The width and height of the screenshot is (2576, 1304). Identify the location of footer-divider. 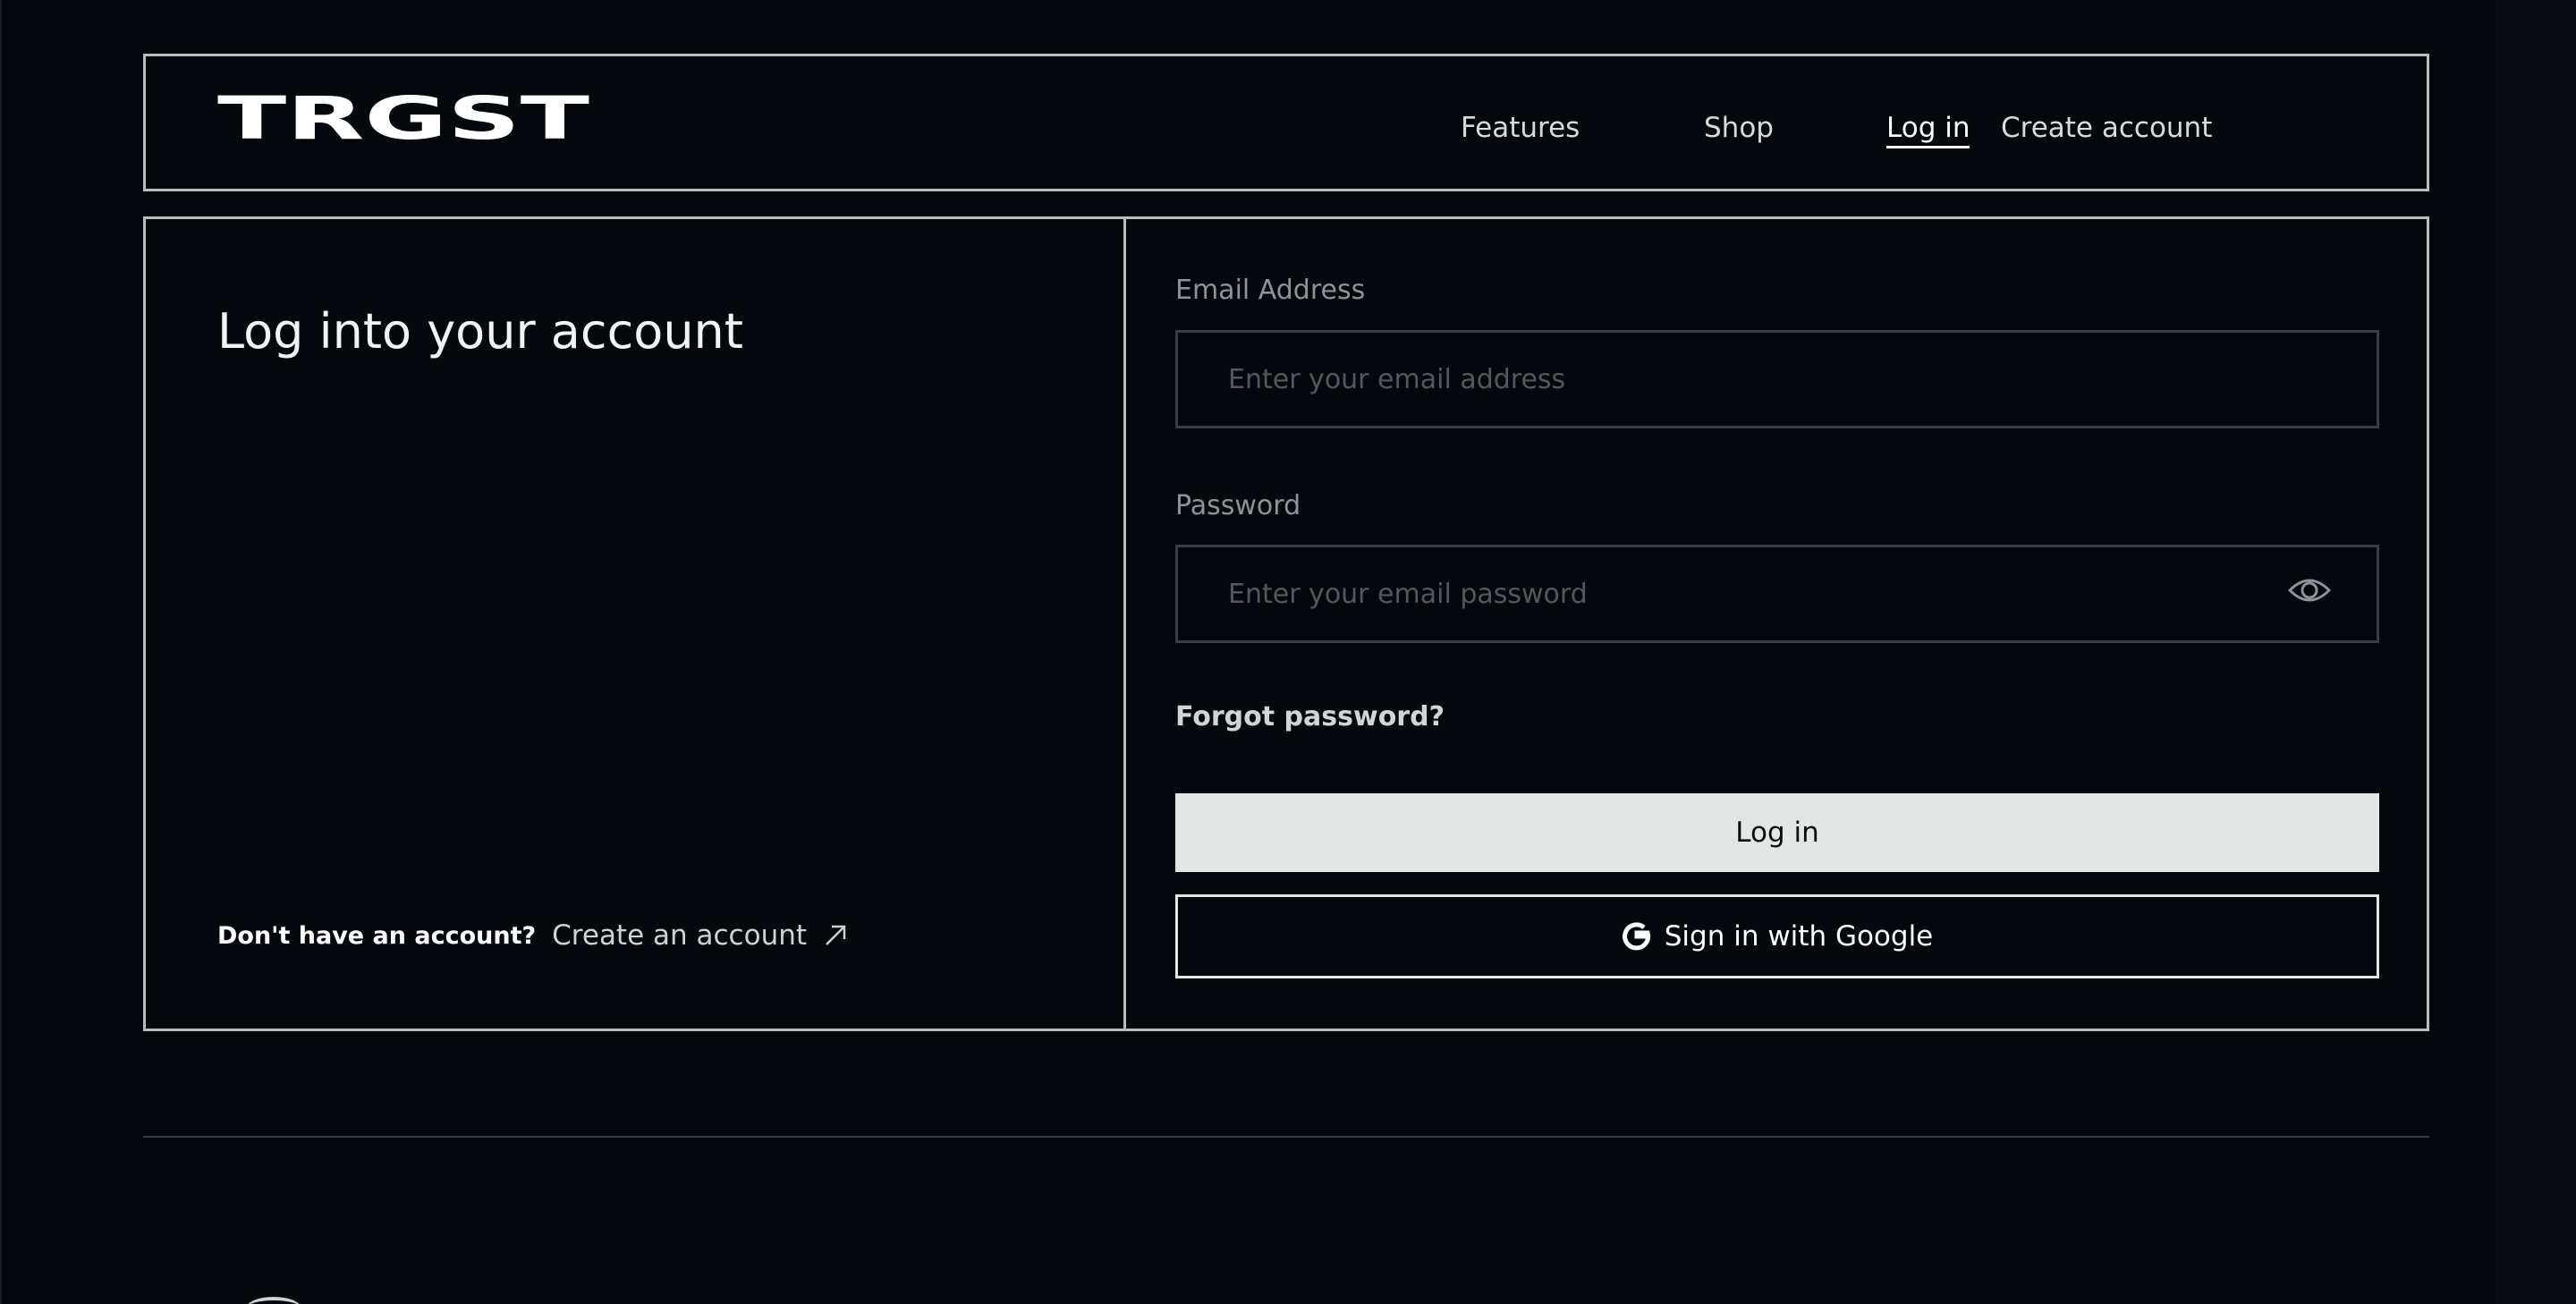
(1286, 1137).